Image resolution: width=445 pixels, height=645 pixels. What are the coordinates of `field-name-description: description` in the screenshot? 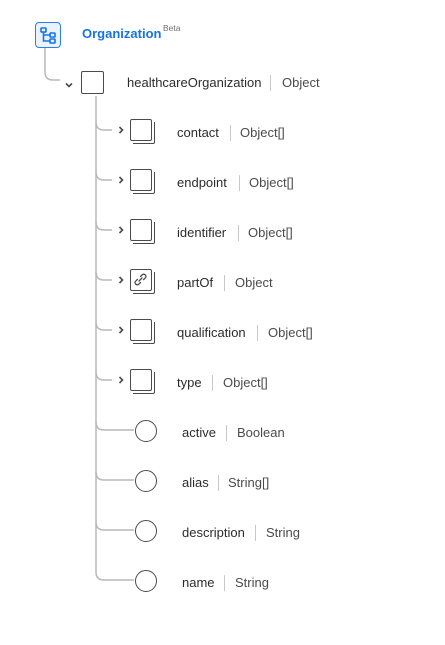 It's located at (213, 532).